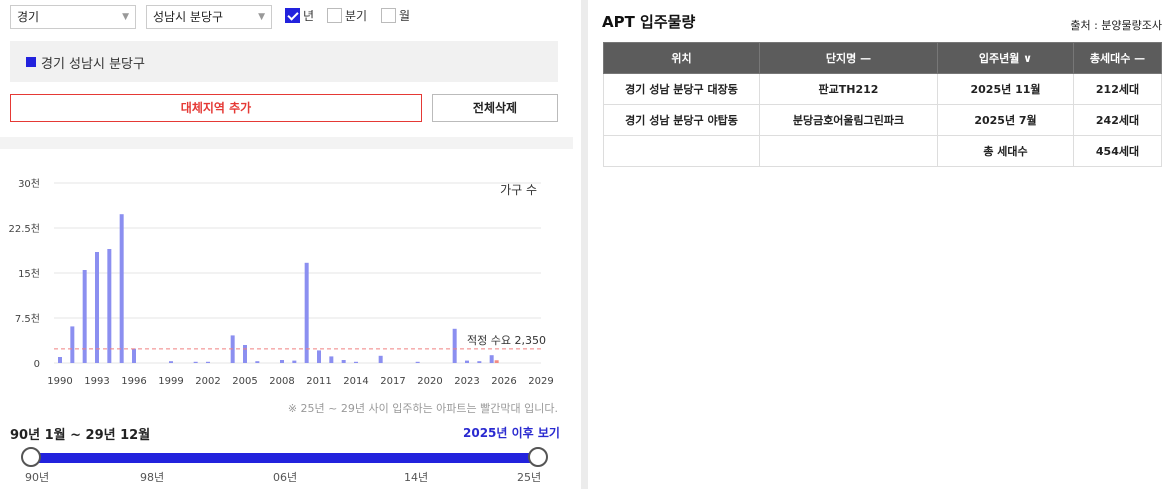  What do you see at coordinates (309, 16) in the screenshot?
I see `year-checkbox-label: 년` at bounding box center [309, 16].